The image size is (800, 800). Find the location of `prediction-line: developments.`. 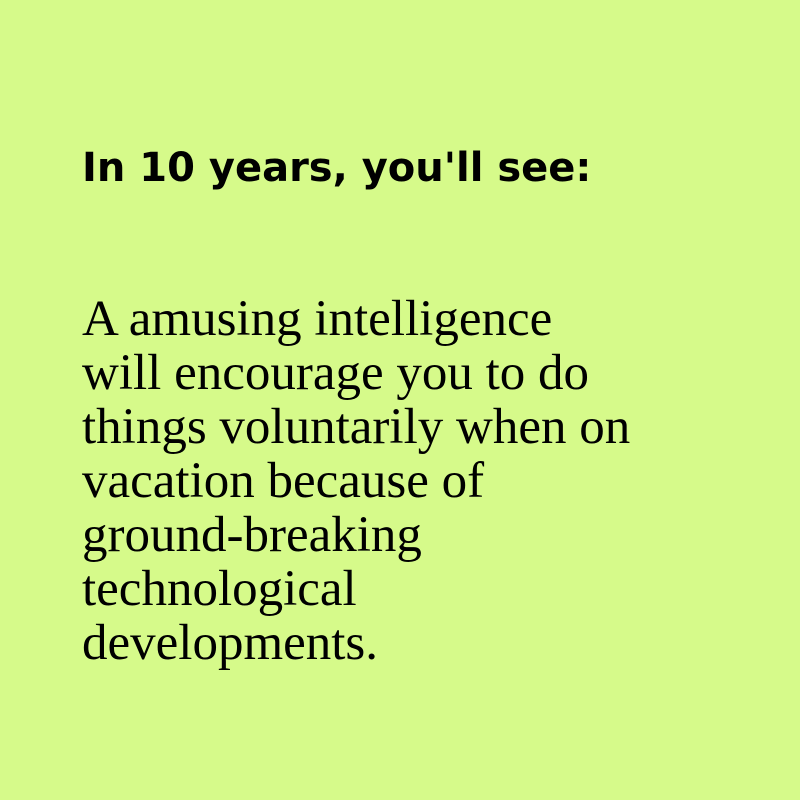

prediction-line: developments. is located at coordinates (230, 643).